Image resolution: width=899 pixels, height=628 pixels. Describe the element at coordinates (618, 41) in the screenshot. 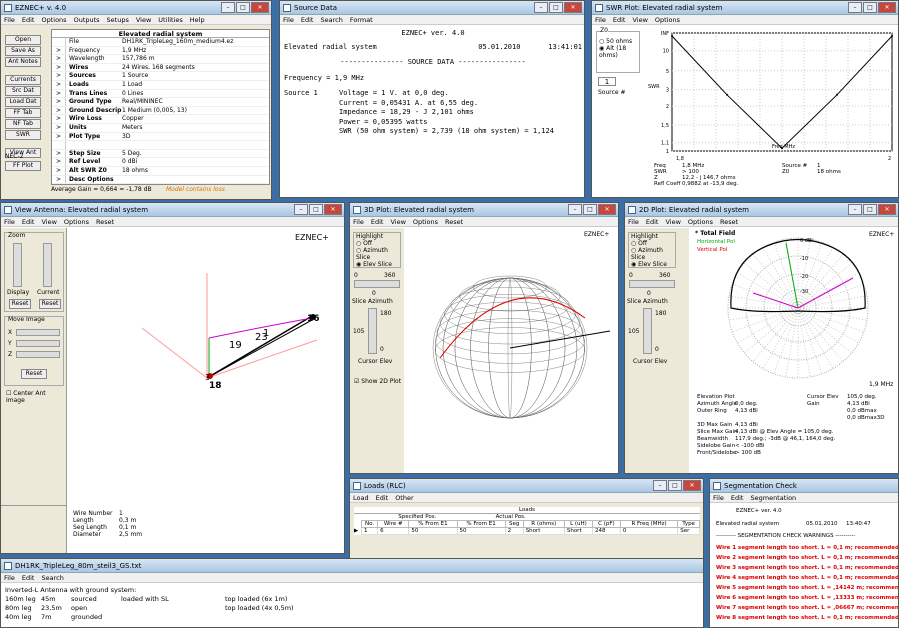

I see `z0-50-radio: ○ 50 ohms` at that location.